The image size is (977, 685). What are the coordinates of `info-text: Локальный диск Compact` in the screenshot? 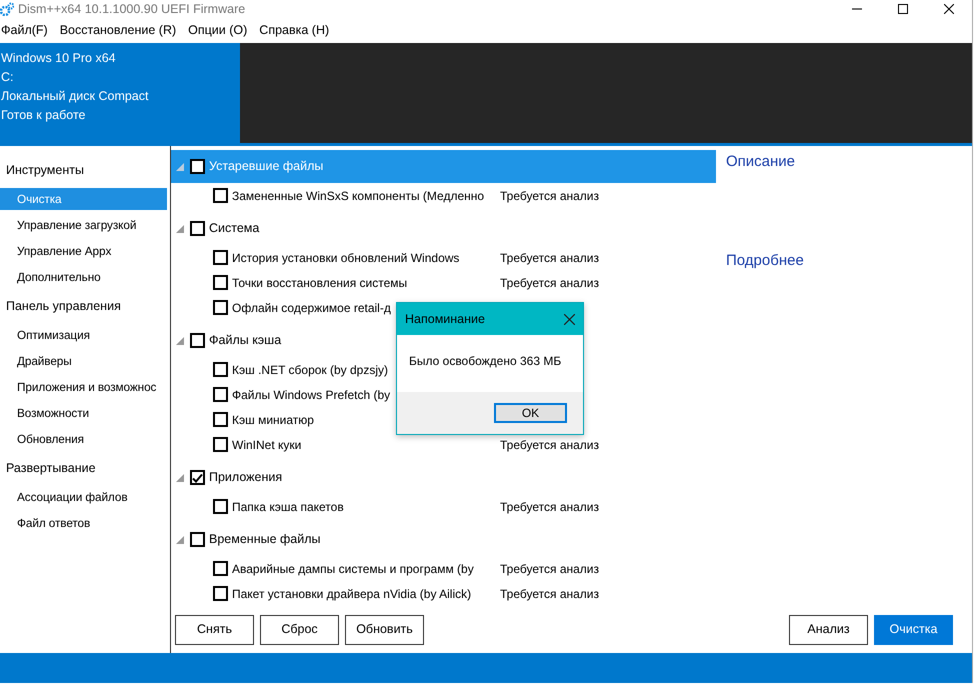 It's located at (75, 96).